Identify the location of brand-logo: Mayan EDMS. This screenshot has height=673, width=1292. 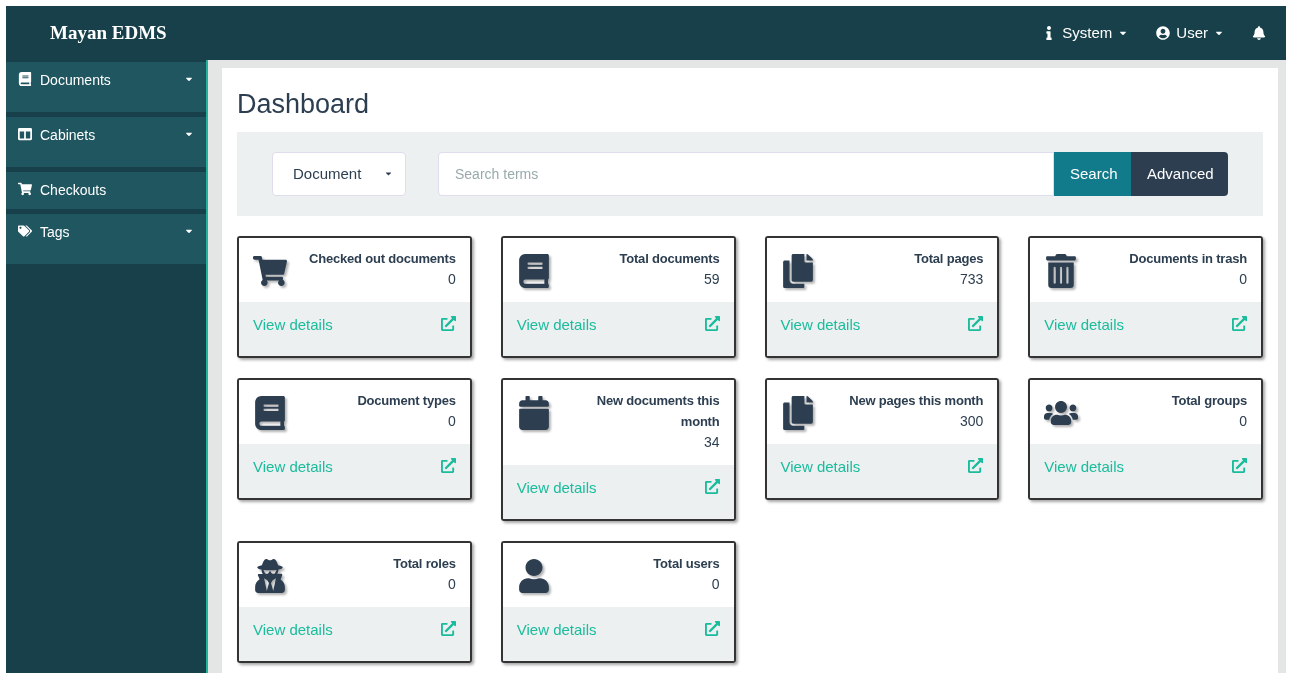
(108, 33).